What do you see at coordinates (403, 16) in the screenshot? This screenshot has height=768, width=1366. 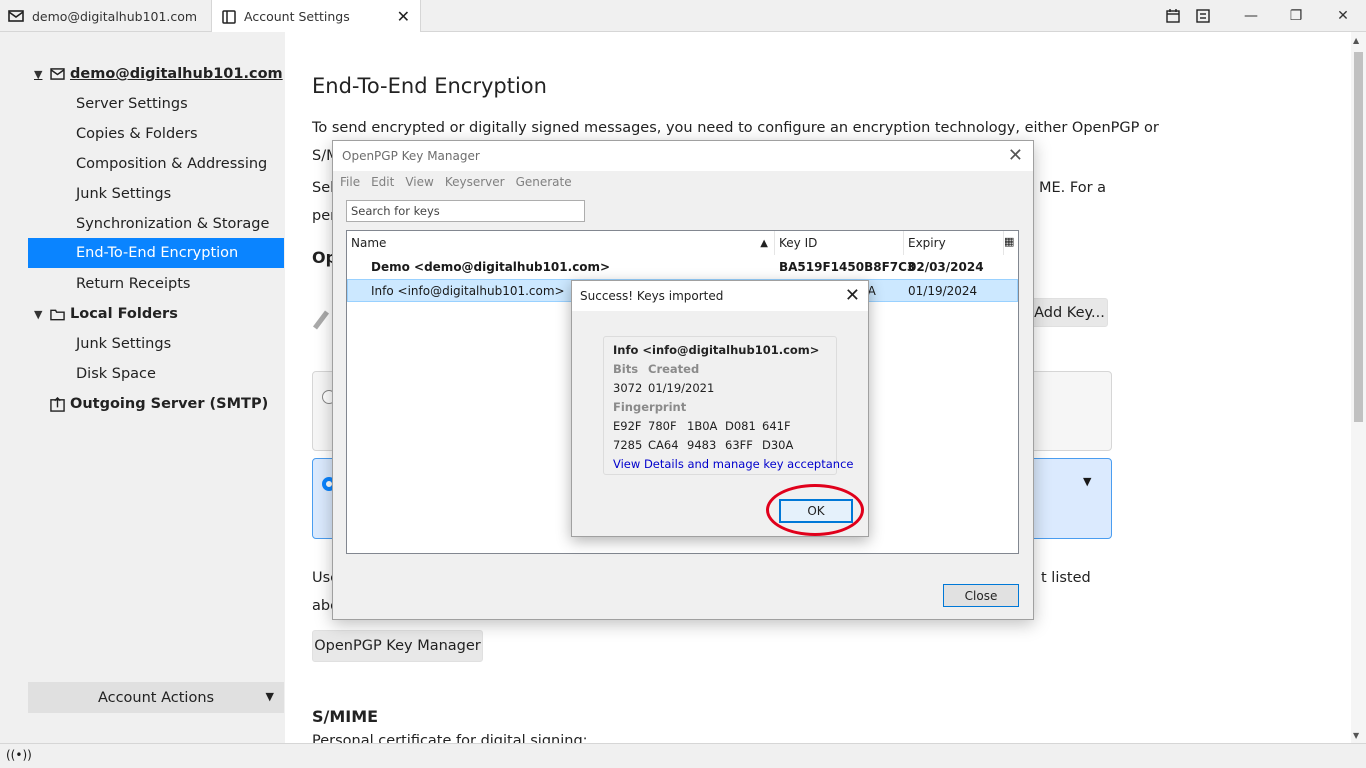 I see `tab-close-icon: ✕` at bounding box center [403, 16].